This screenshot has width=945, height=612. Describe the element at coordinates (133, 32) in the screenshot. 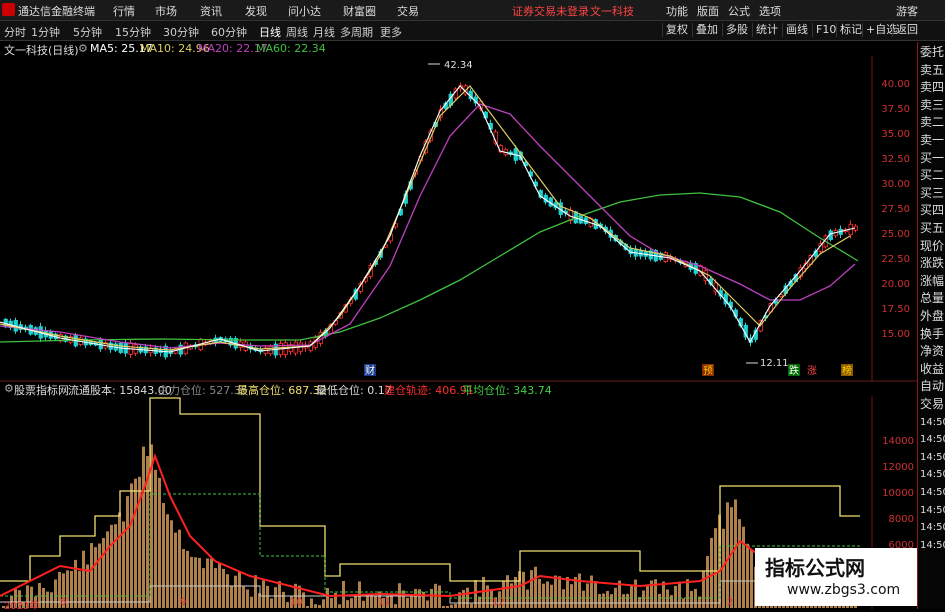

I see `period-15min: 15分钟` at that location.